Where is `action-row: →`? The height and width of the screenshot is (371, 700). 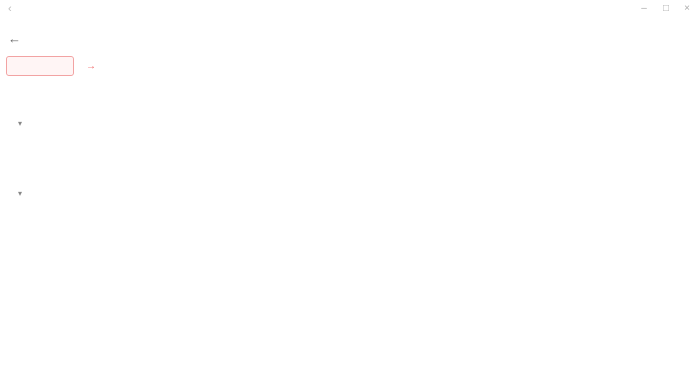 action-row: → is located at coordinates (53, 66).